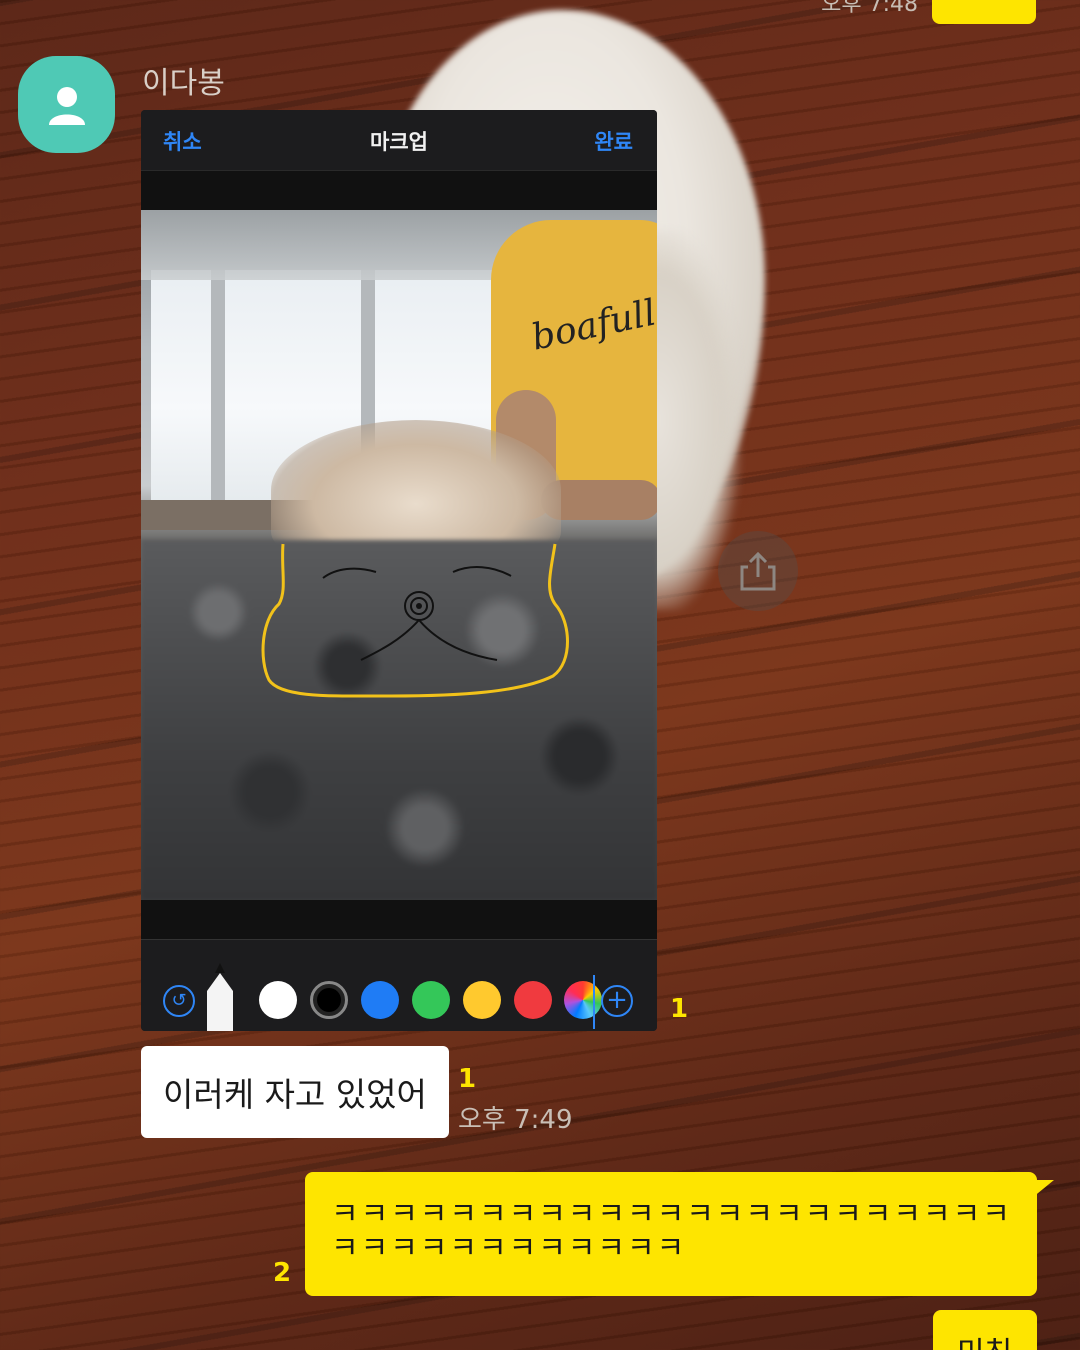  What do you see at coordinates (329, 1000) in the screenshot?
I see `color-swatch-black` at bounding box center [329, 1000].